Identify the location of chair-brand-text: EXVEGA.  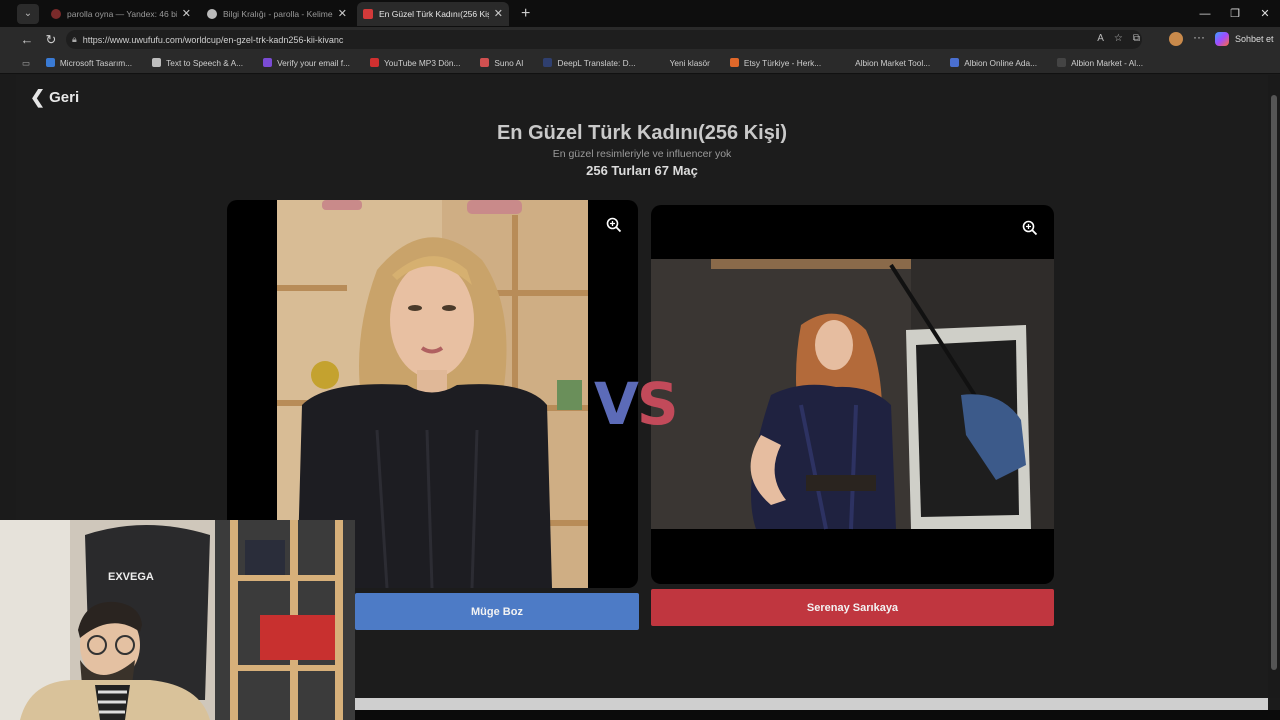
(131, 577).